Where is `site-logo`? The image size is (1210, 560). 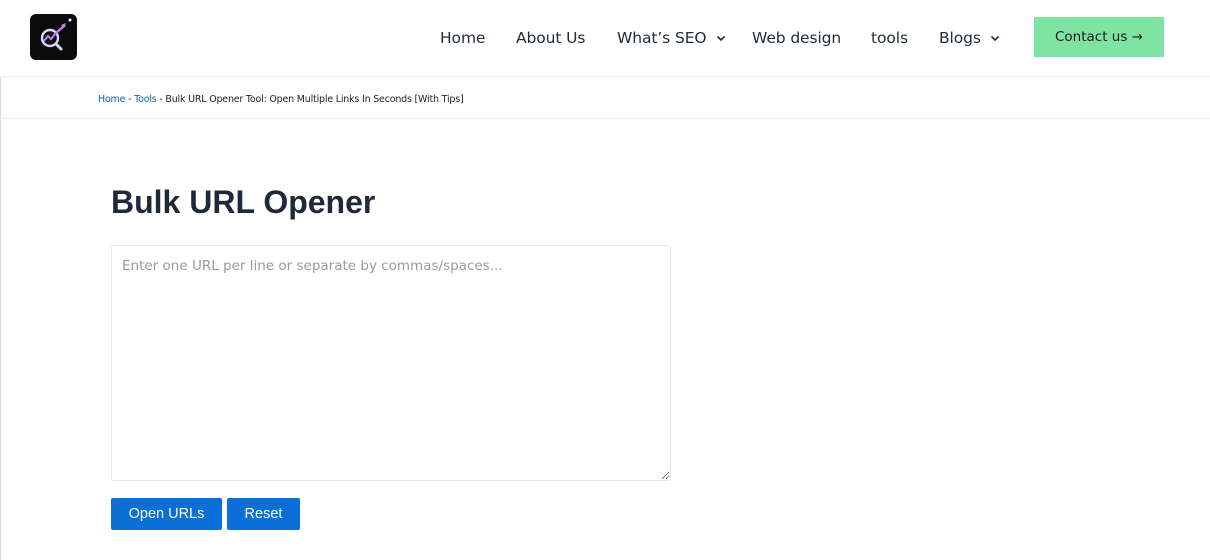 site-logo is located at coordinates (53, 37).